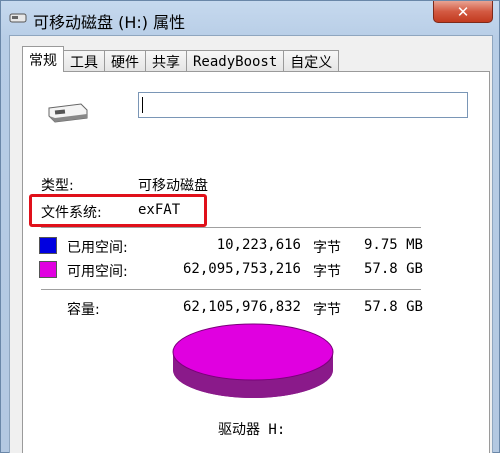 The image size is (500, 453). I want to click on free-space-unit: 字节, so click(327, 272).